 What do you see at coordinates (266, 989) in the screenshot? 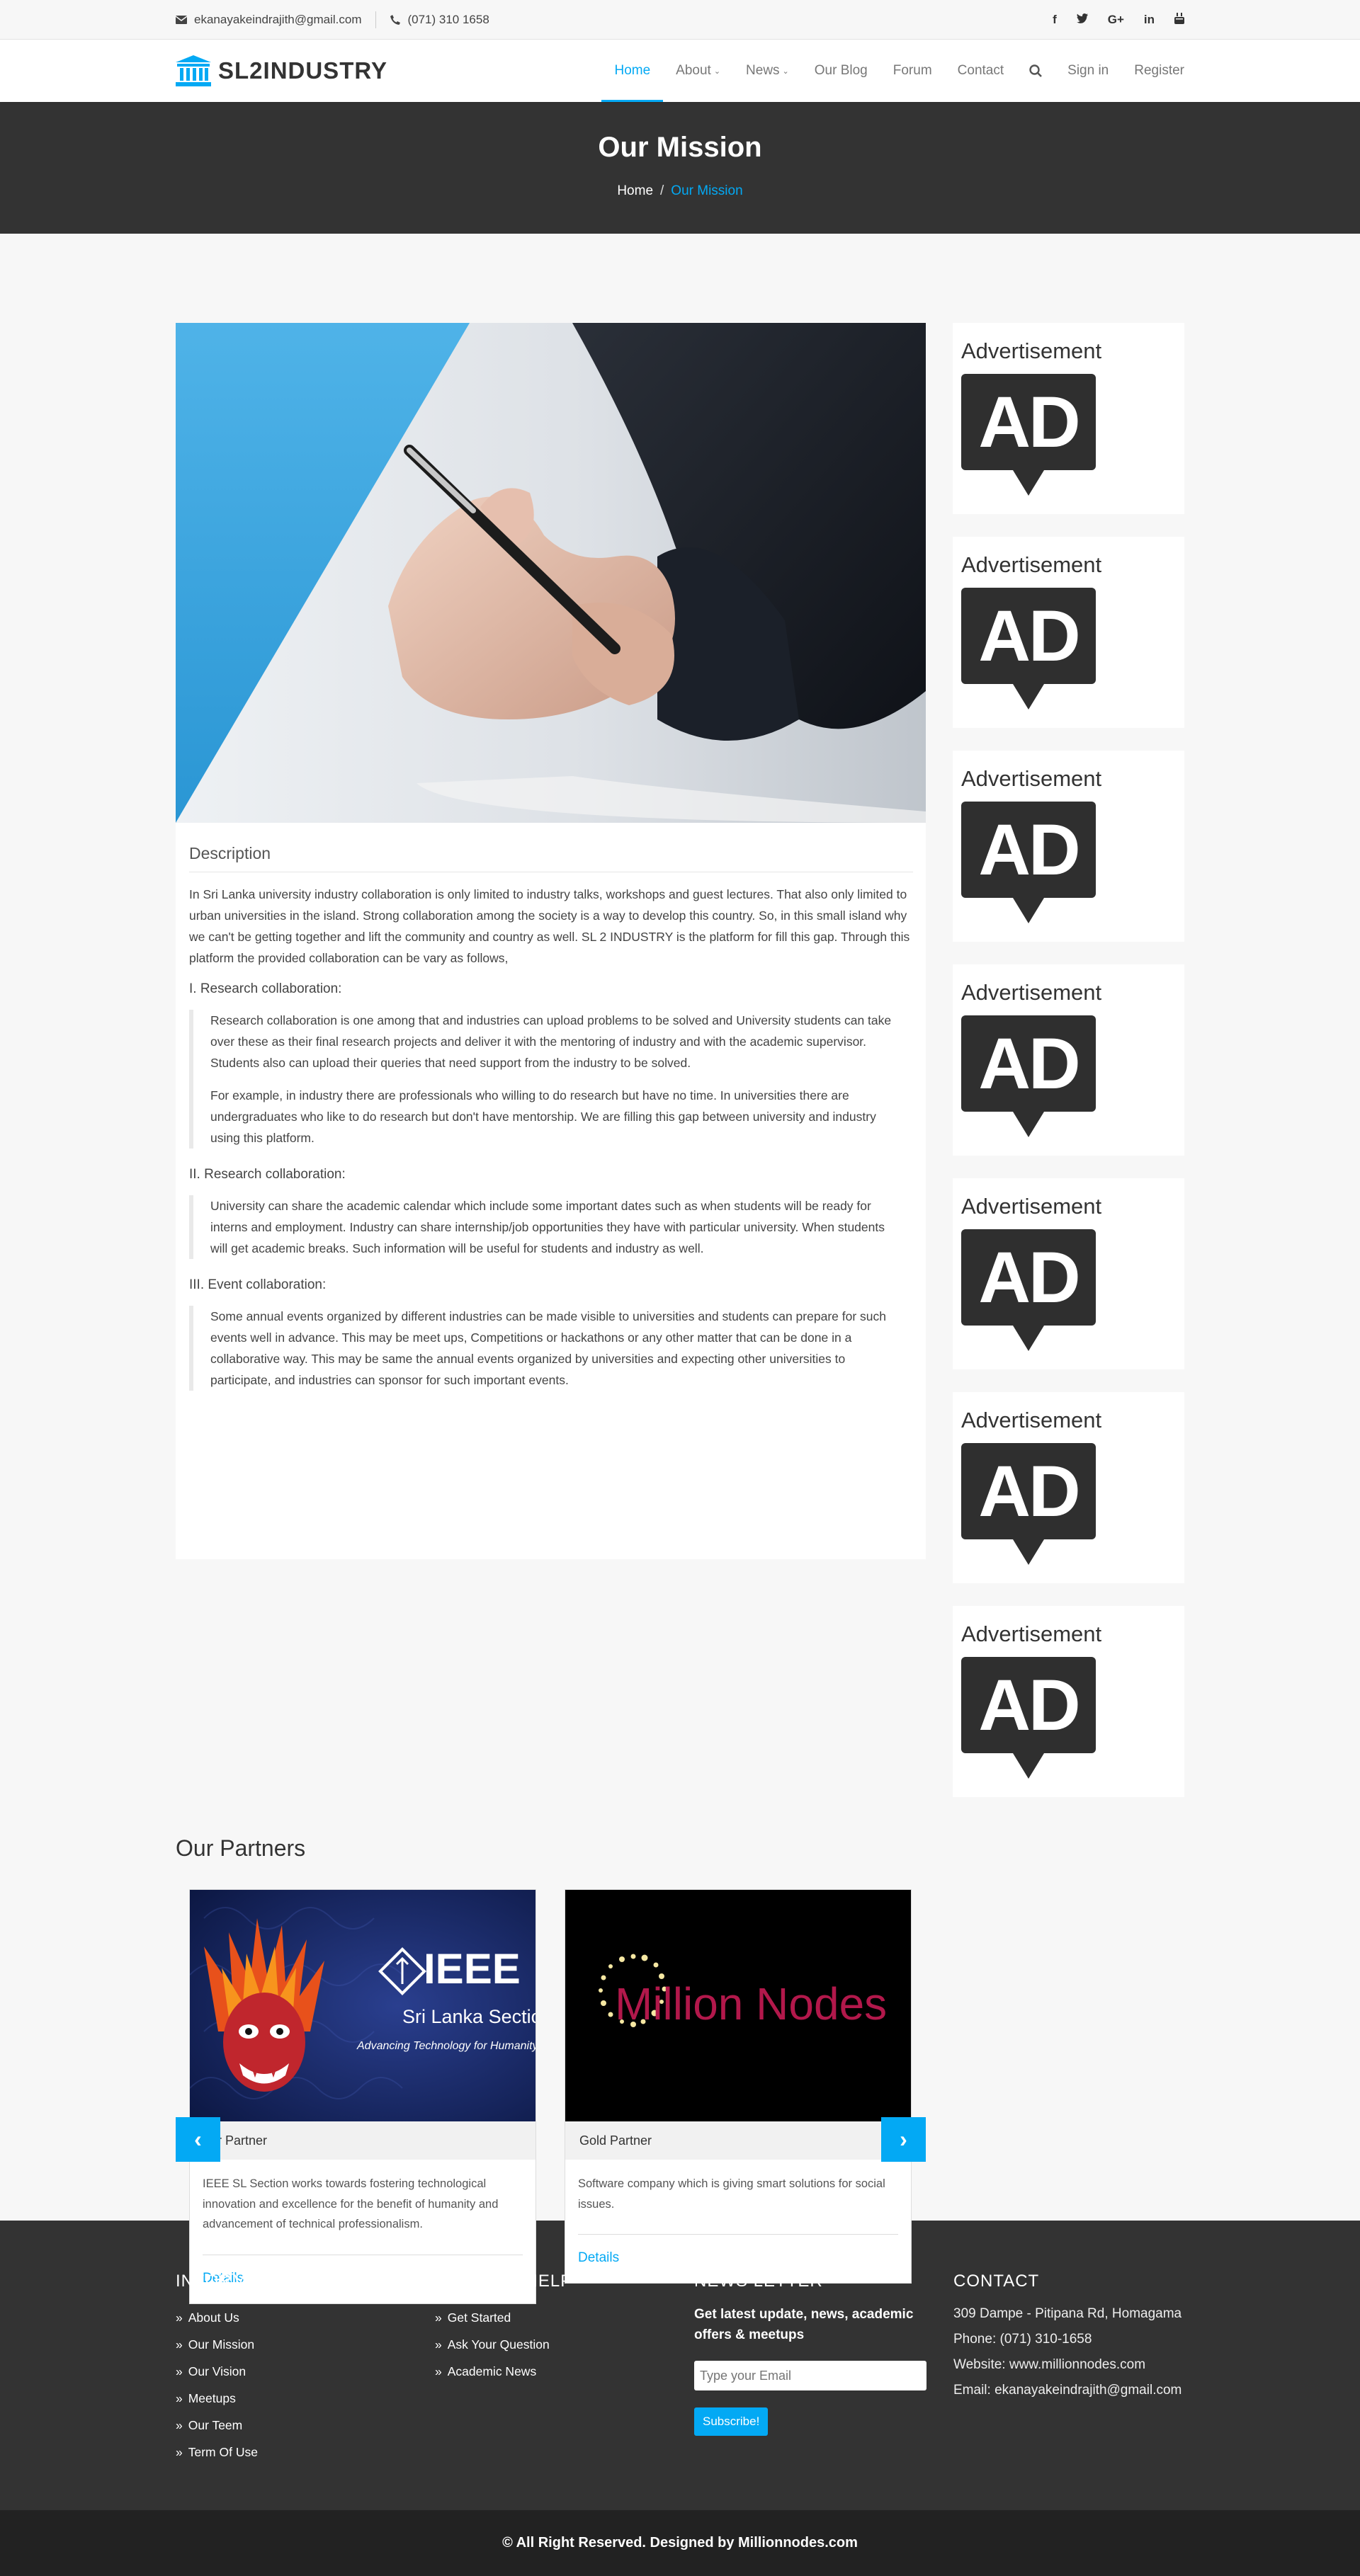
I see `section-heading: I. Research collaboration:` at bounding box center [266, 989].